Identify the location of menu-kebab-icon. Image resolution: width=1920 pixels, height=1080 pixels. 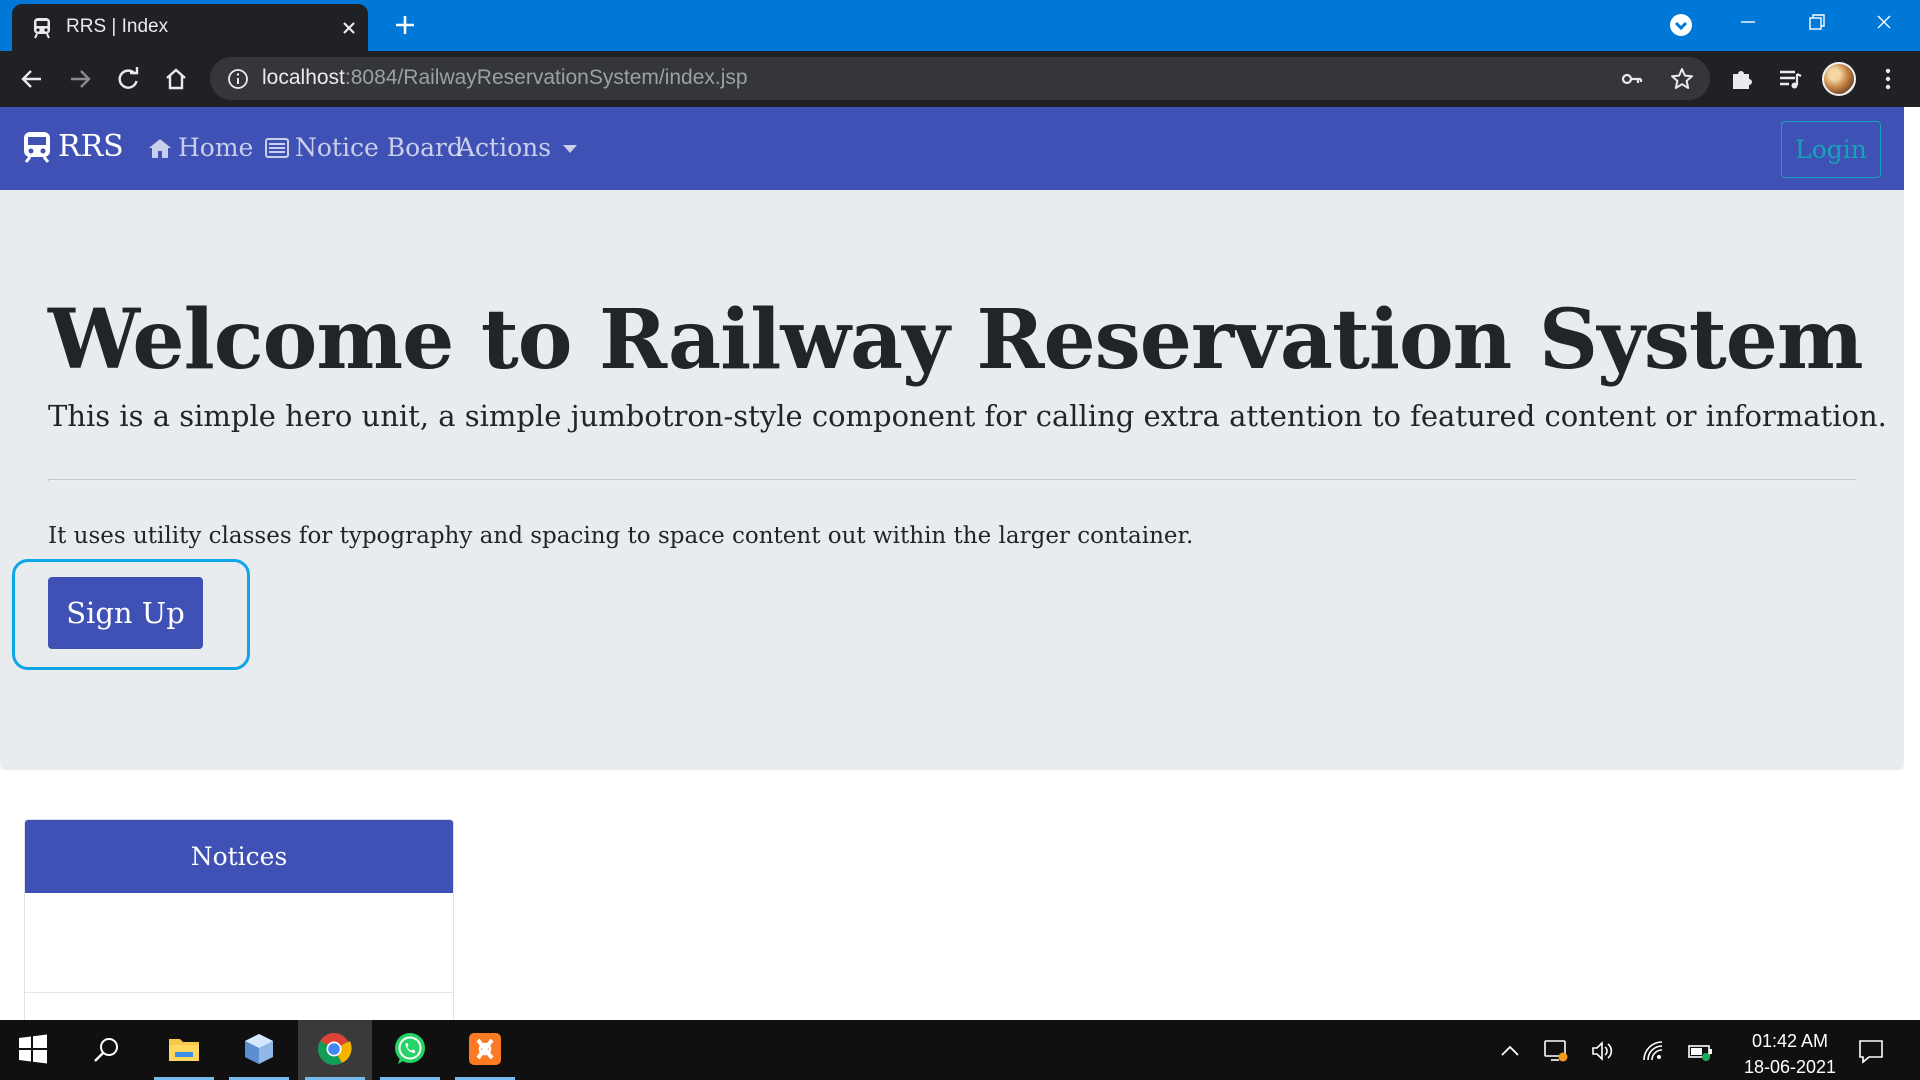
(1888, 79).